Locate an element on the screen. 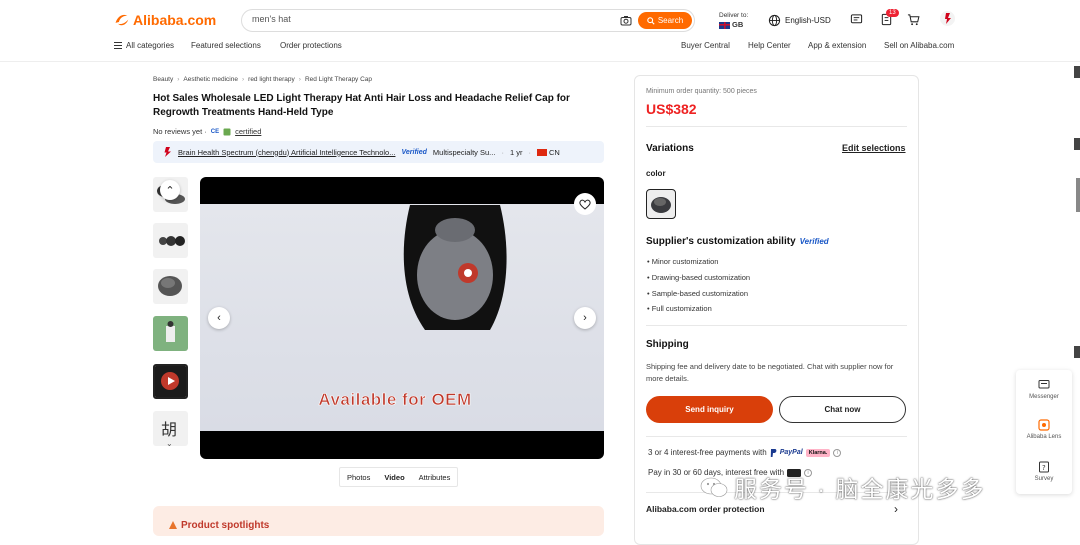 The image size is (1080, 545). nav-app-extension: App & extension is located at coordinates (837, 45).